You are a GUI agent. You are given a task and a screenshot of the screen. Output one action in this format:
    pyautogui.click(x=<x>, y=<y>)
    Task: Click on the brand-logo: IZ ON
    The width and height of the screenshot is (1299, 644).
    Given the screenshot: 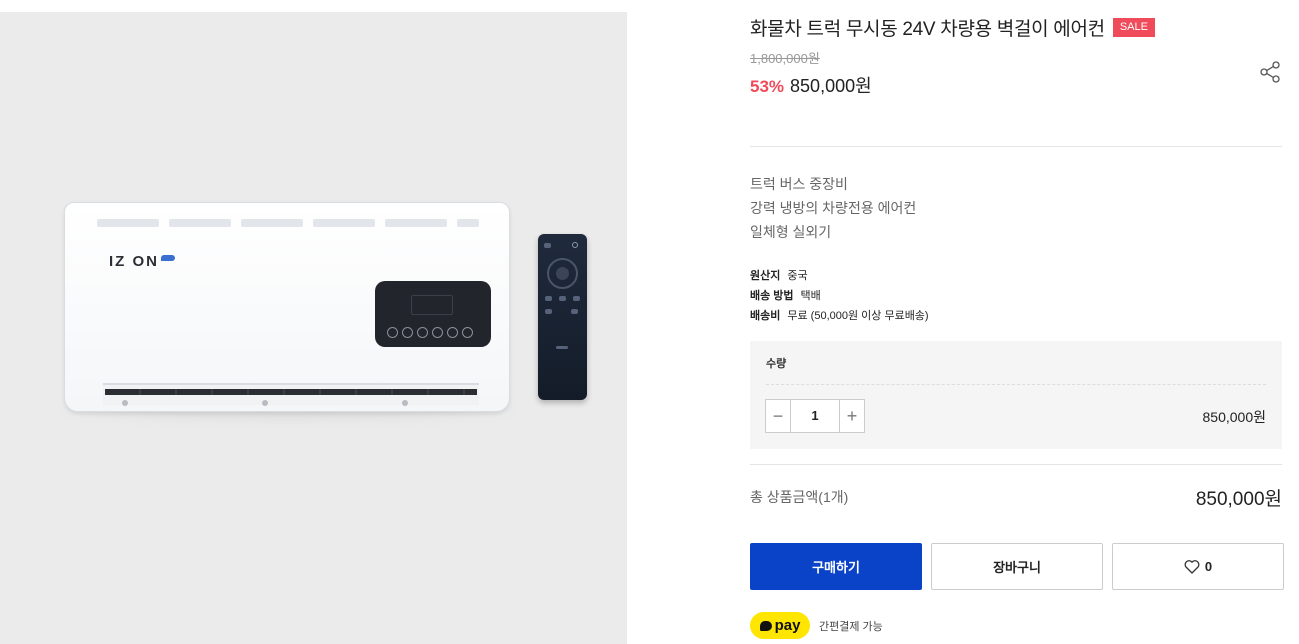 What is the action you would take?
    pyautogui.click(x=134, y=261)
    